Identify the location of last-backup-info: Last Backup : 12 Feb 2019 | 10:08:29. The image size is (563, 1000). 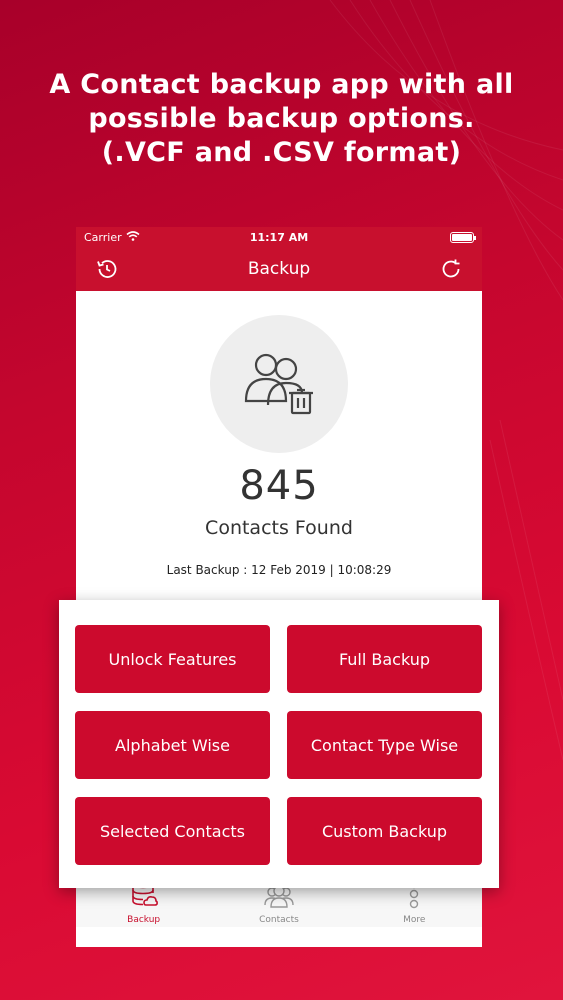
(279, 570).